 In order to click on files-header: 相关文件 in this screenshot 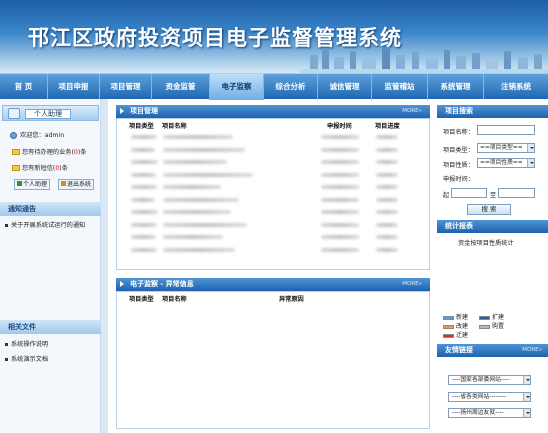, I will do `click(50, 327)`.